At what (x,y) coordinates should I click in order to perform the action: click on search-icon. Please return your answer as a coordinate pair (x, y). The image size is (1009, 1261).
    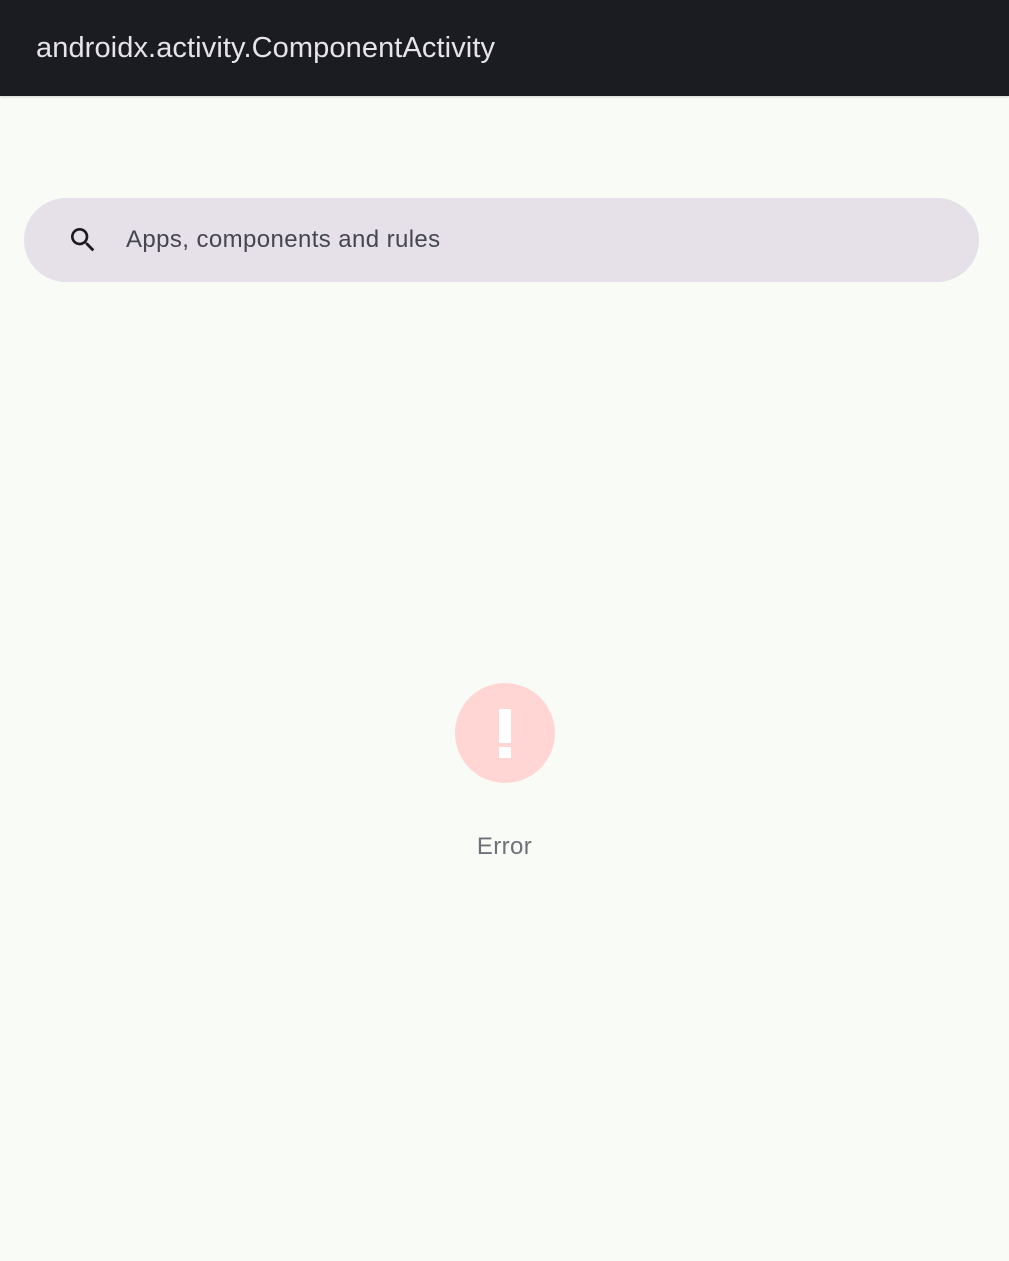
    Looking at the image, I should click on (83, 240).